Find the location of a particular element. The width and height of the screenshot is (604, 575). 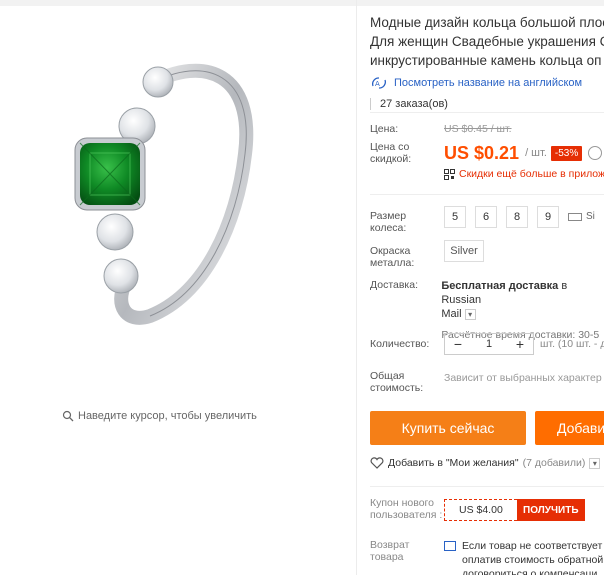

orders-count: 27 заказа(ов) is located at coordinates (487, 104).